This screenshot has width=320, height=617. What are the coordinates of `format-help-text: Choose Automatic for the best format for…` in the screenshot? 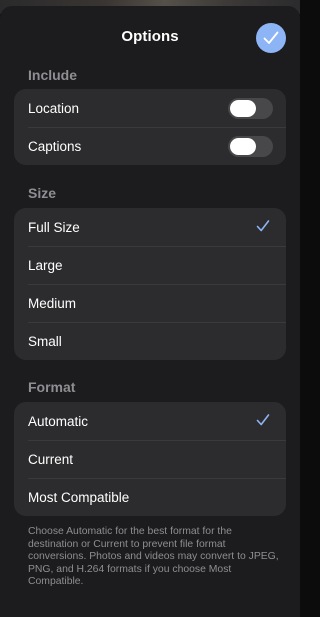 It's located at (153, 557).